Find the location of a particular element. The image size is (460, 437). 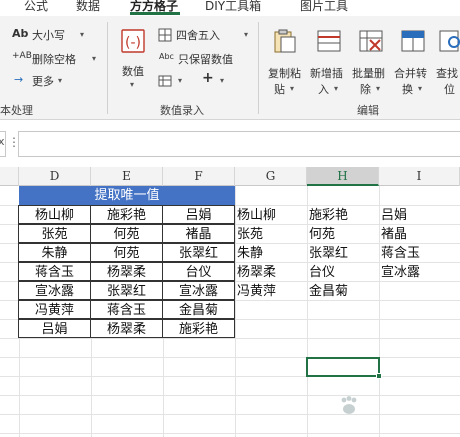

name-box: x is located at coordinates (3, 144).